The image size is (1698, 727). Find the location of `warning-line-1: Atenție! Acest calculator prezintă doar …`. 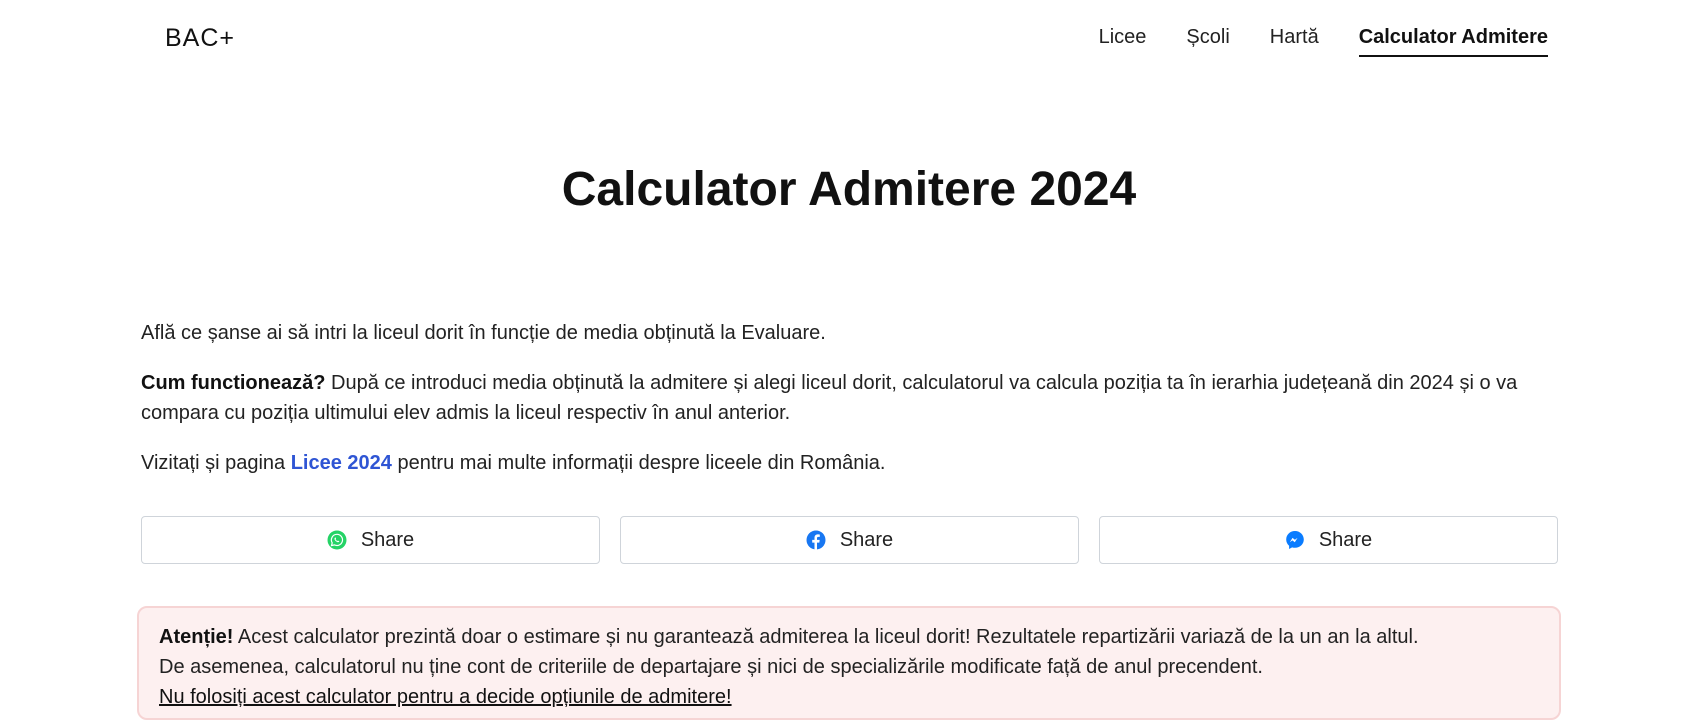

warning-line-1: Atenție! Acest calculator prezintă doar … is located at coordinates (849, 637).